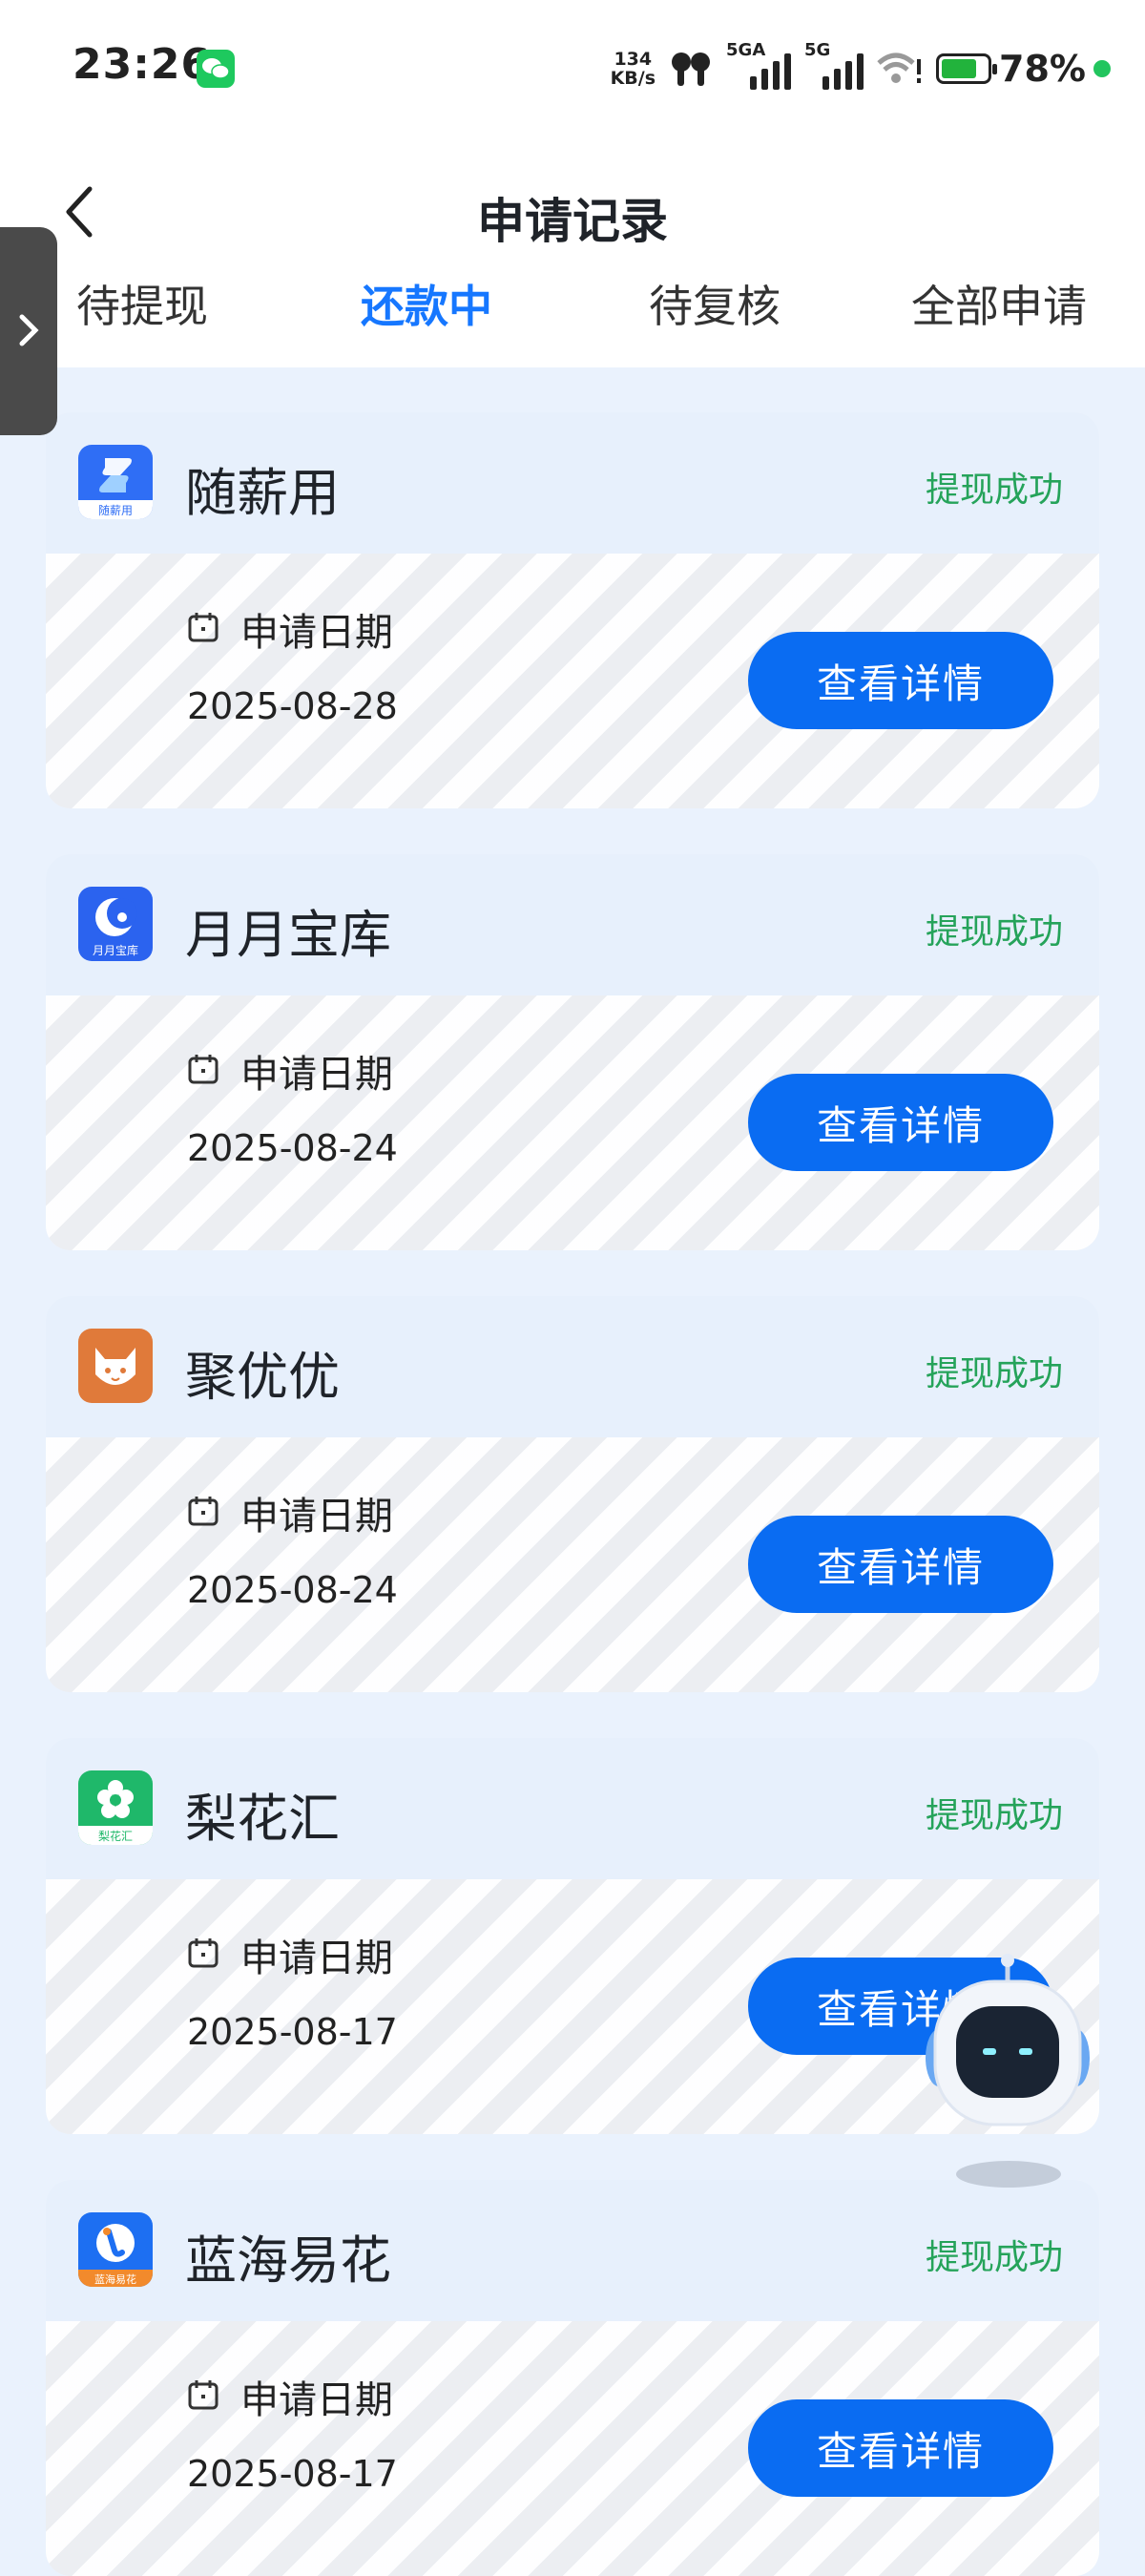 This screenshot has width=1145, height=2576. Describe the element at coordinates (116, 950) in the screenshot. I see `svg-text: 月月宝库` at that location.